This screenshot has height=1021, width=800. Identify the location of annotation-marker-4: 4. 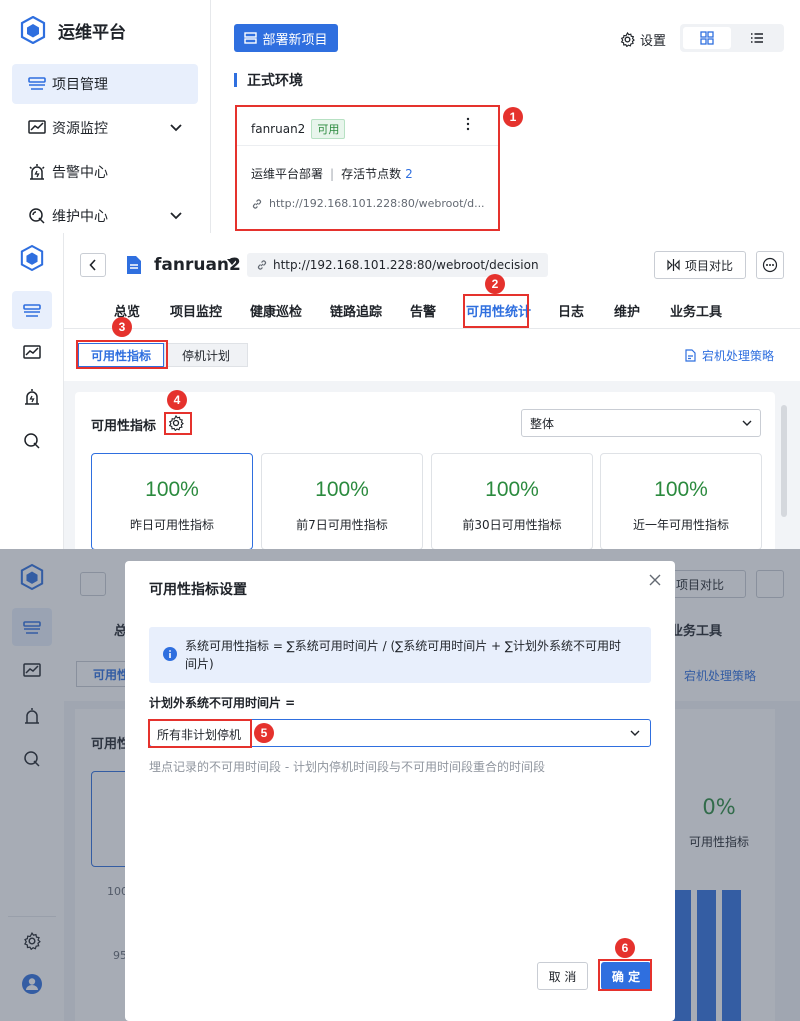
(177, 400).